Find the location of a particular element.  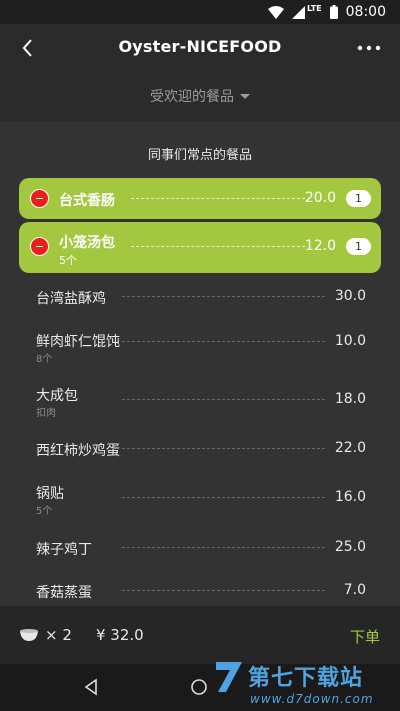

app-bar: Oyster-NICEFOOD is located at coordinates (200, 47).